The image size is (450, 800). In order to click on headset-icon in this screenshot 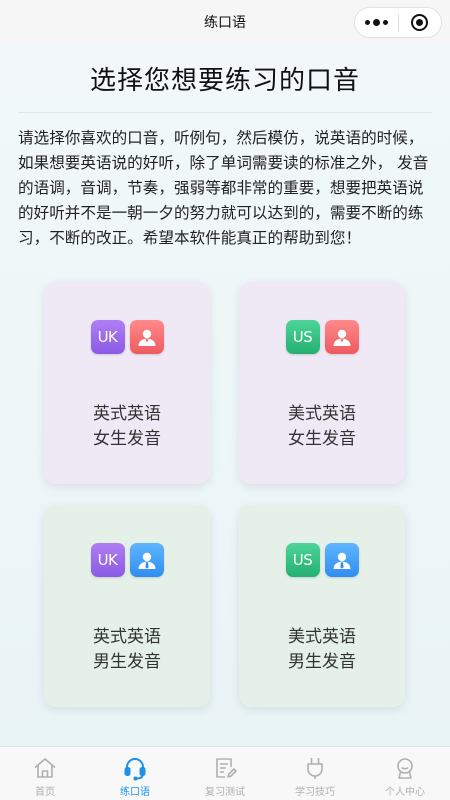, I will do `click(135, 769)`.